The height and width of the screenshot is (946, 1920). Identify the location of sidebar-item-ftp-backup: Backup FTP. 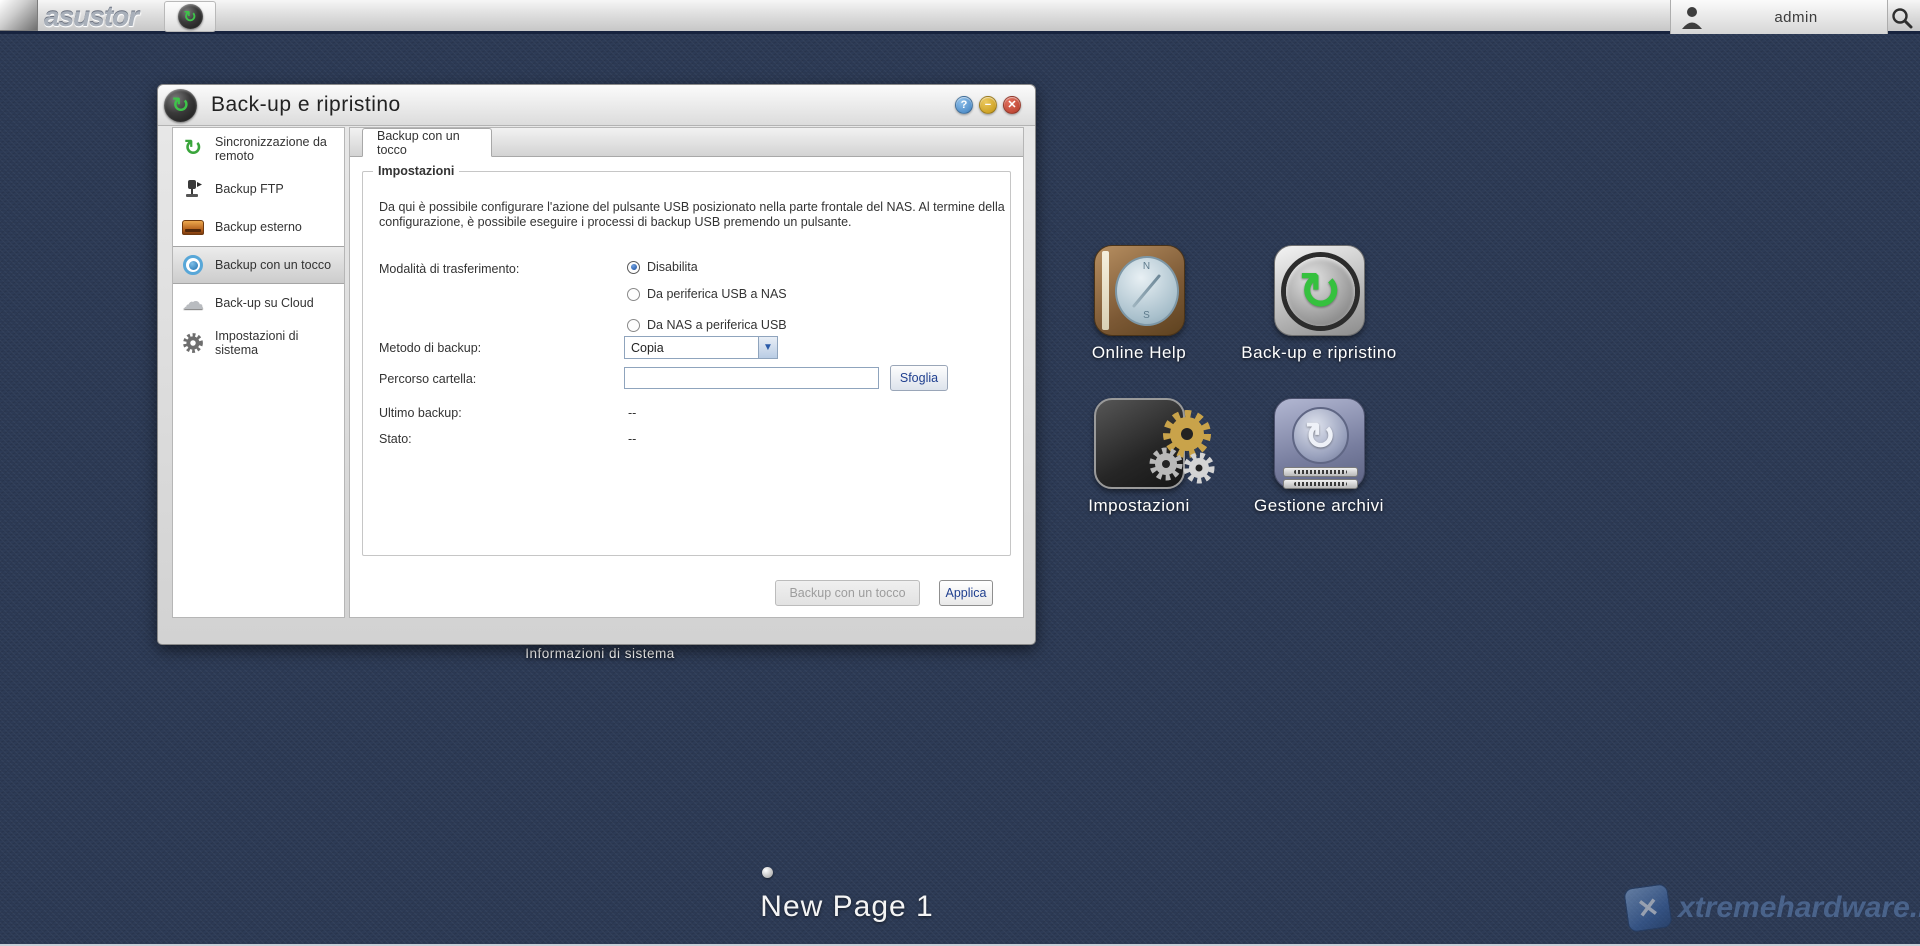
(258, 189).